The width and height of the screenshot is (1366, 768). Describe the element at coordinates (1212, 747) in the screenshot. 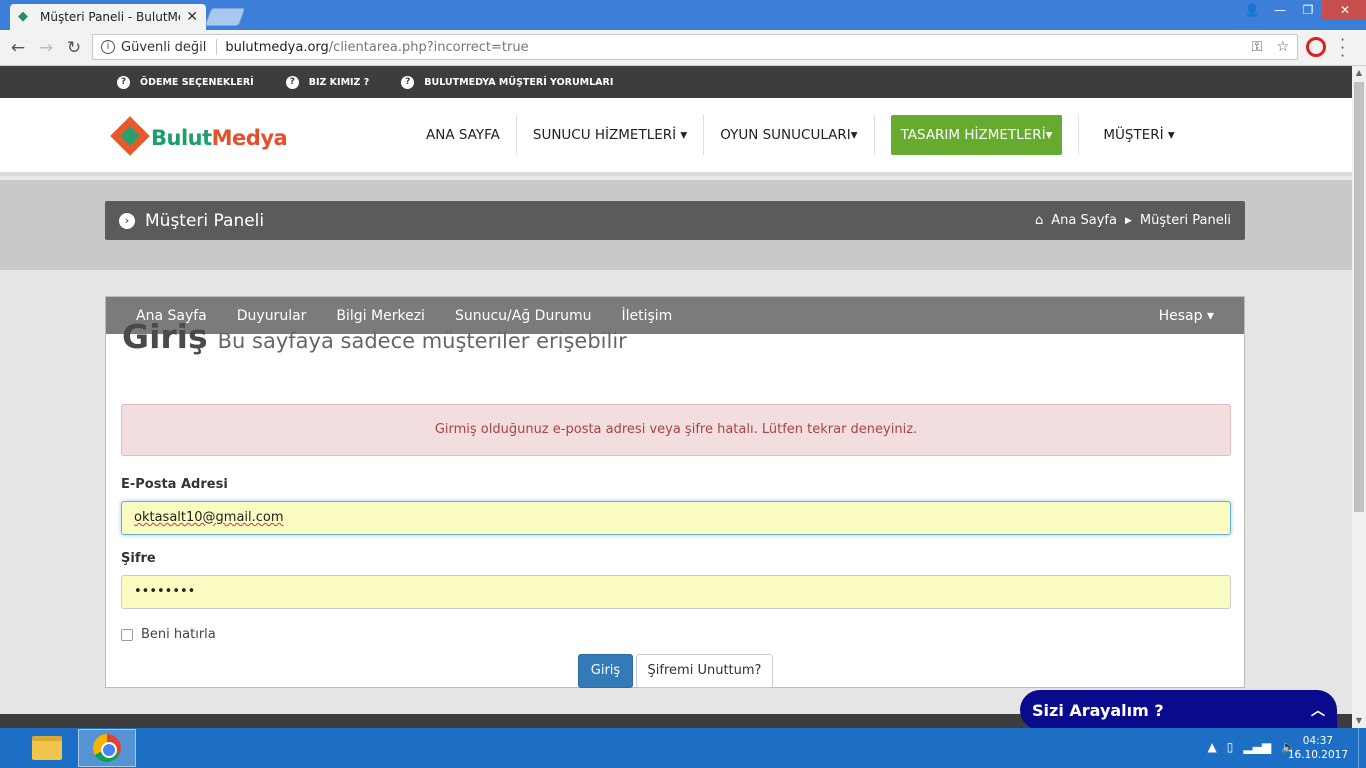

I see `tray-expand-icon: ▲` at that location.